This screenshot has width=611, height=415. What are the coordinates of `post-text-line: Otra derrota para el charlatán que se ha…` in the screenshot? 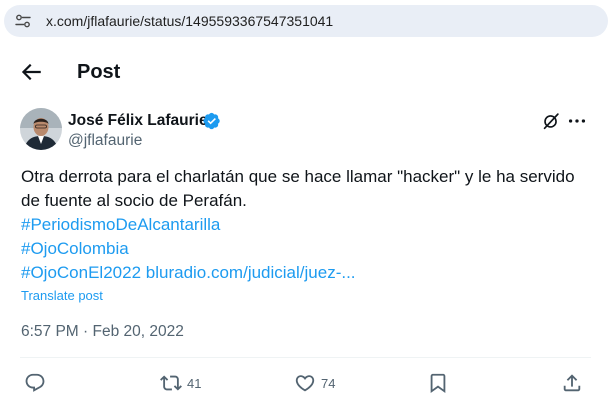 It's located at (298, 176).